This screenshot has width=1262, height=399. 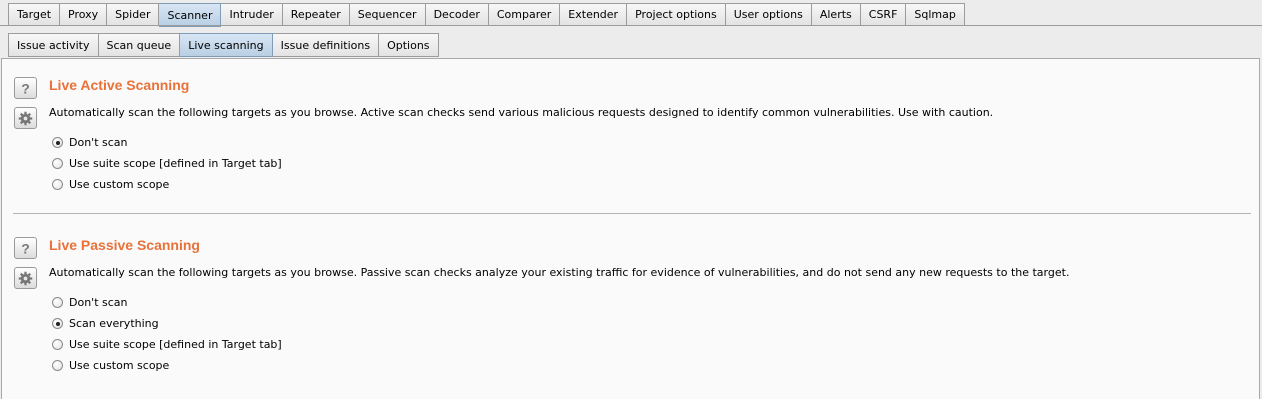 I want to click on tab-bar-divider, so click(x=631, y=25).